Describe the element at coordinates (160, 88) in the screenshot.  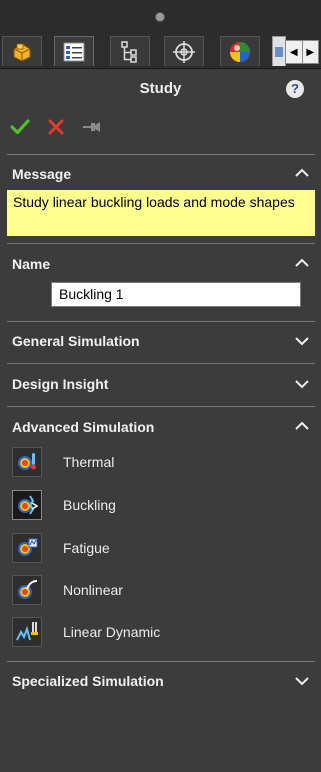
I see `panel-title: Study` at that location.